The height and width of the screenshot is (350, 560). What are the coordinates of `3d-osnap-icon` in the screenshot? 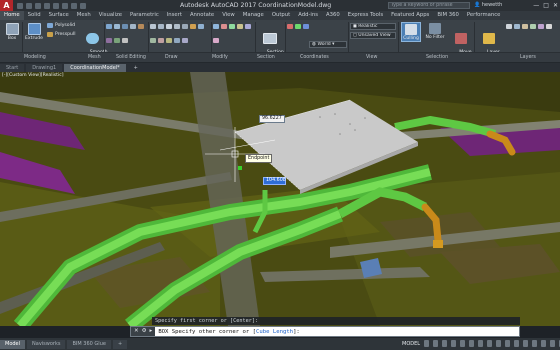 It's located at (498, 343).